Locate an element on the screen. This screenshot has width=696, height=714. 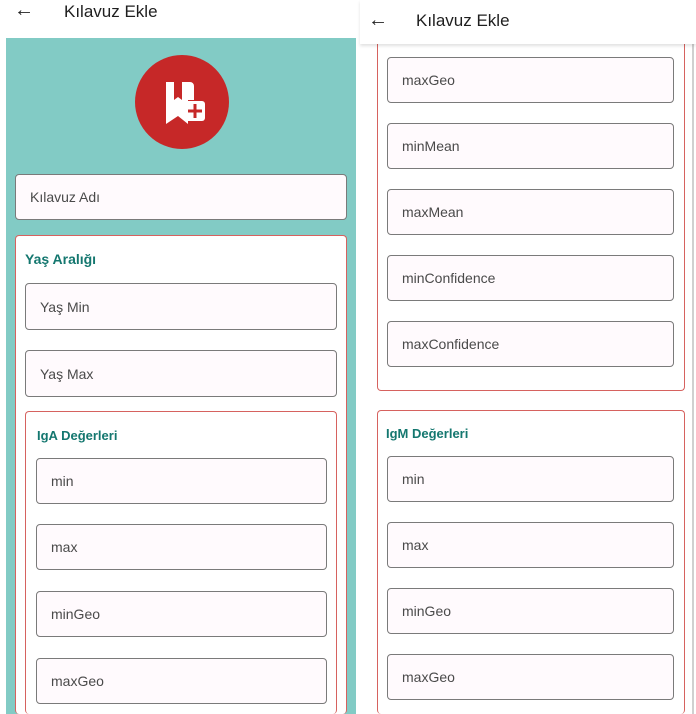
igm-max-placeholder: max is located at coordinates (415, 545).